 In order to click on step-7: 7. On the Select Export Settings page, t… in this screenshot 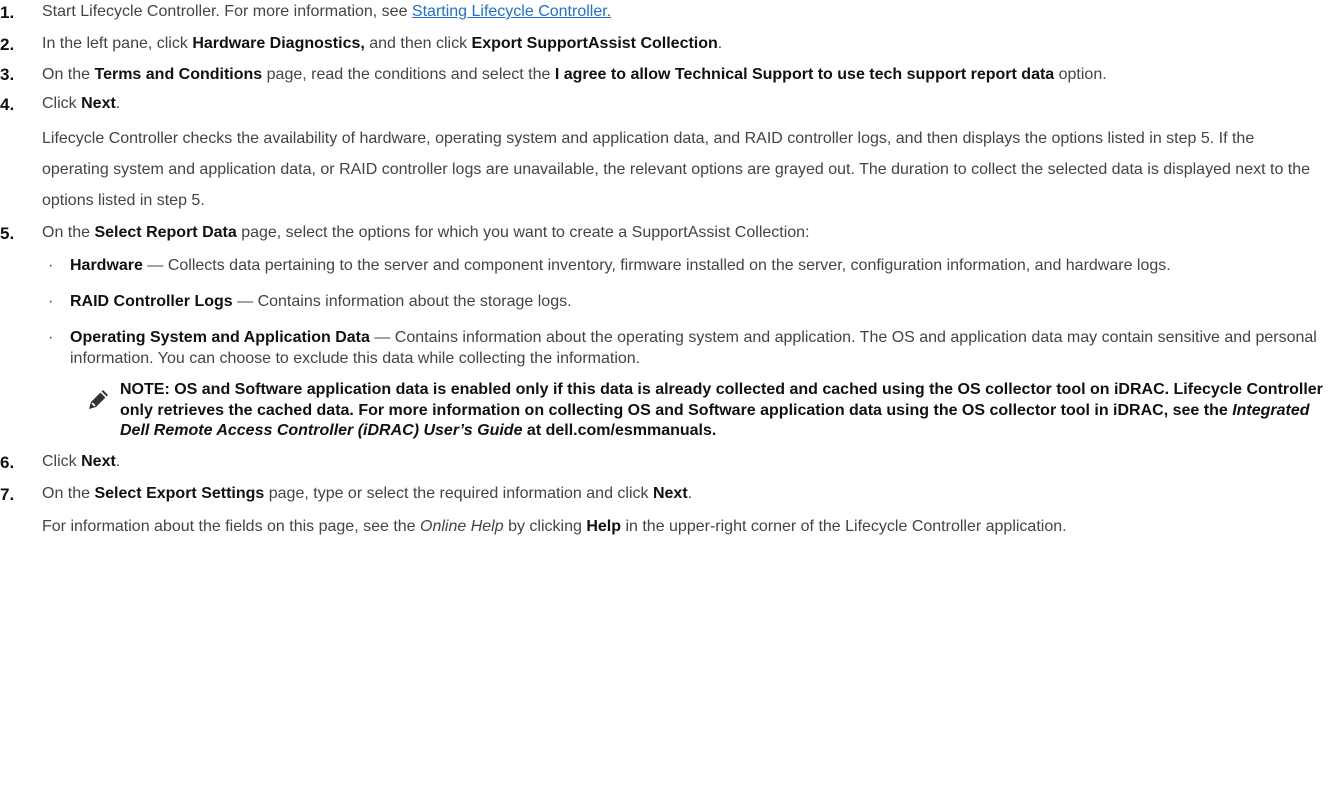, I will do `click(662, 511)`.